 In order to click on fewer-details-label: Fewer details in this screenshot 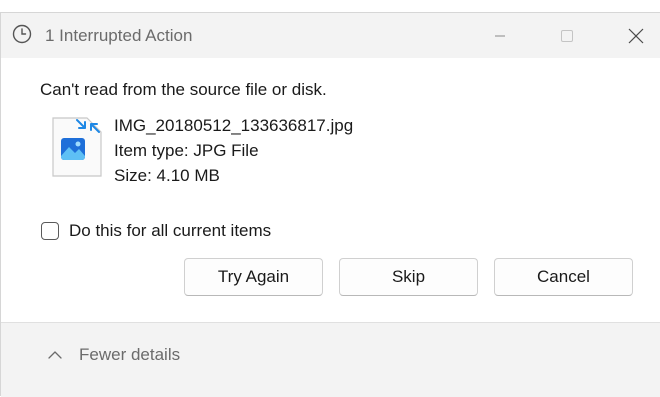, I will do `click(129, 355)`.